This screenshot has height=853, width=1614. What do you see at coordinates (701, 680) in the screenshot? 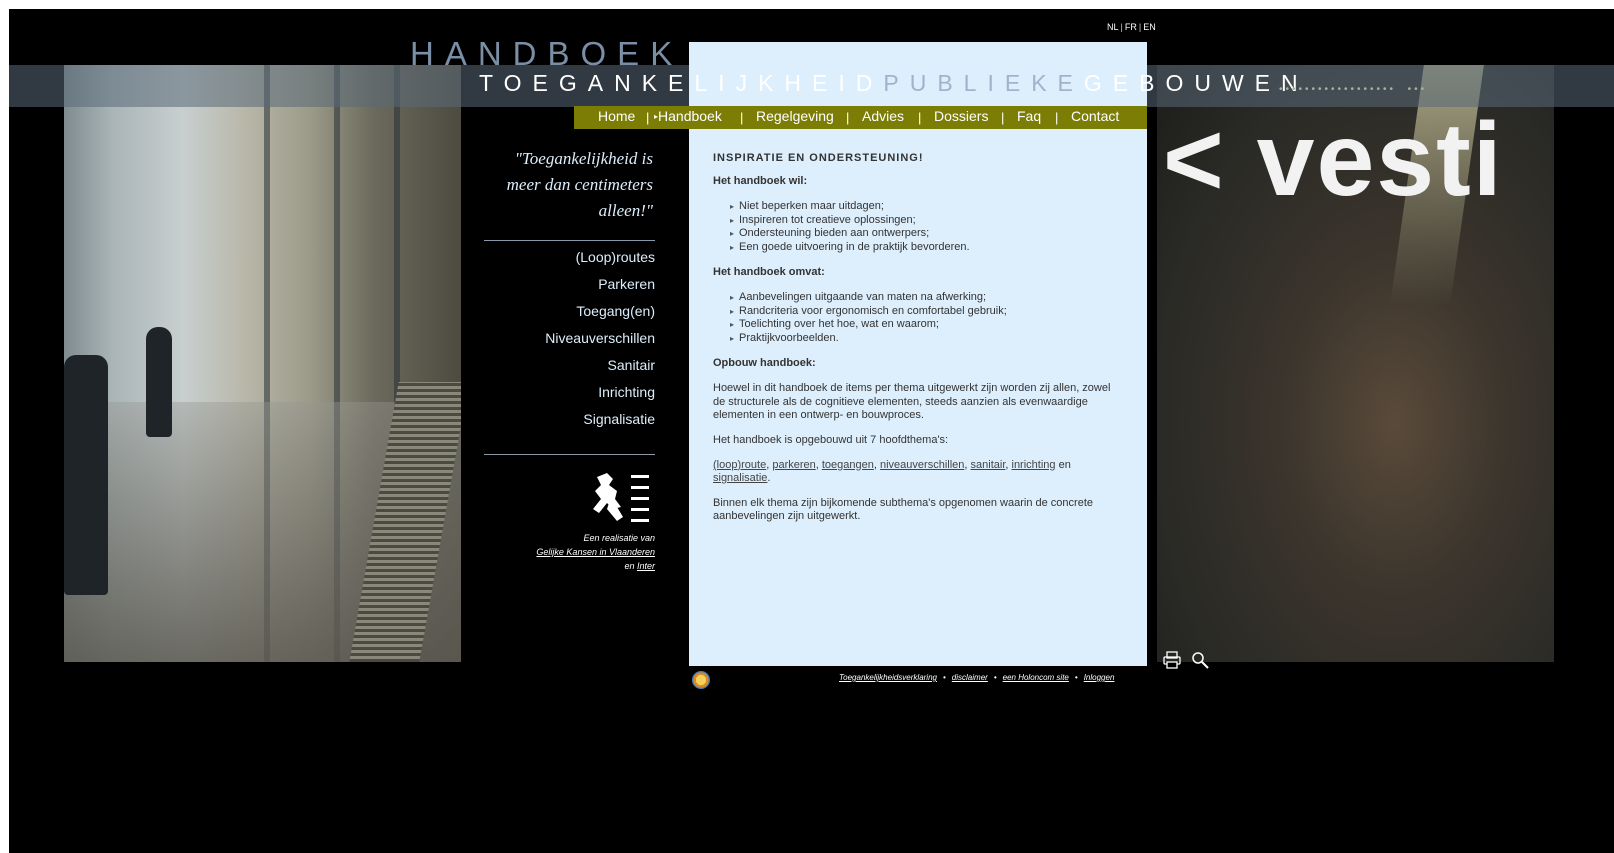
I see `accessibility-label-icon` at bounding box center [701, 680].